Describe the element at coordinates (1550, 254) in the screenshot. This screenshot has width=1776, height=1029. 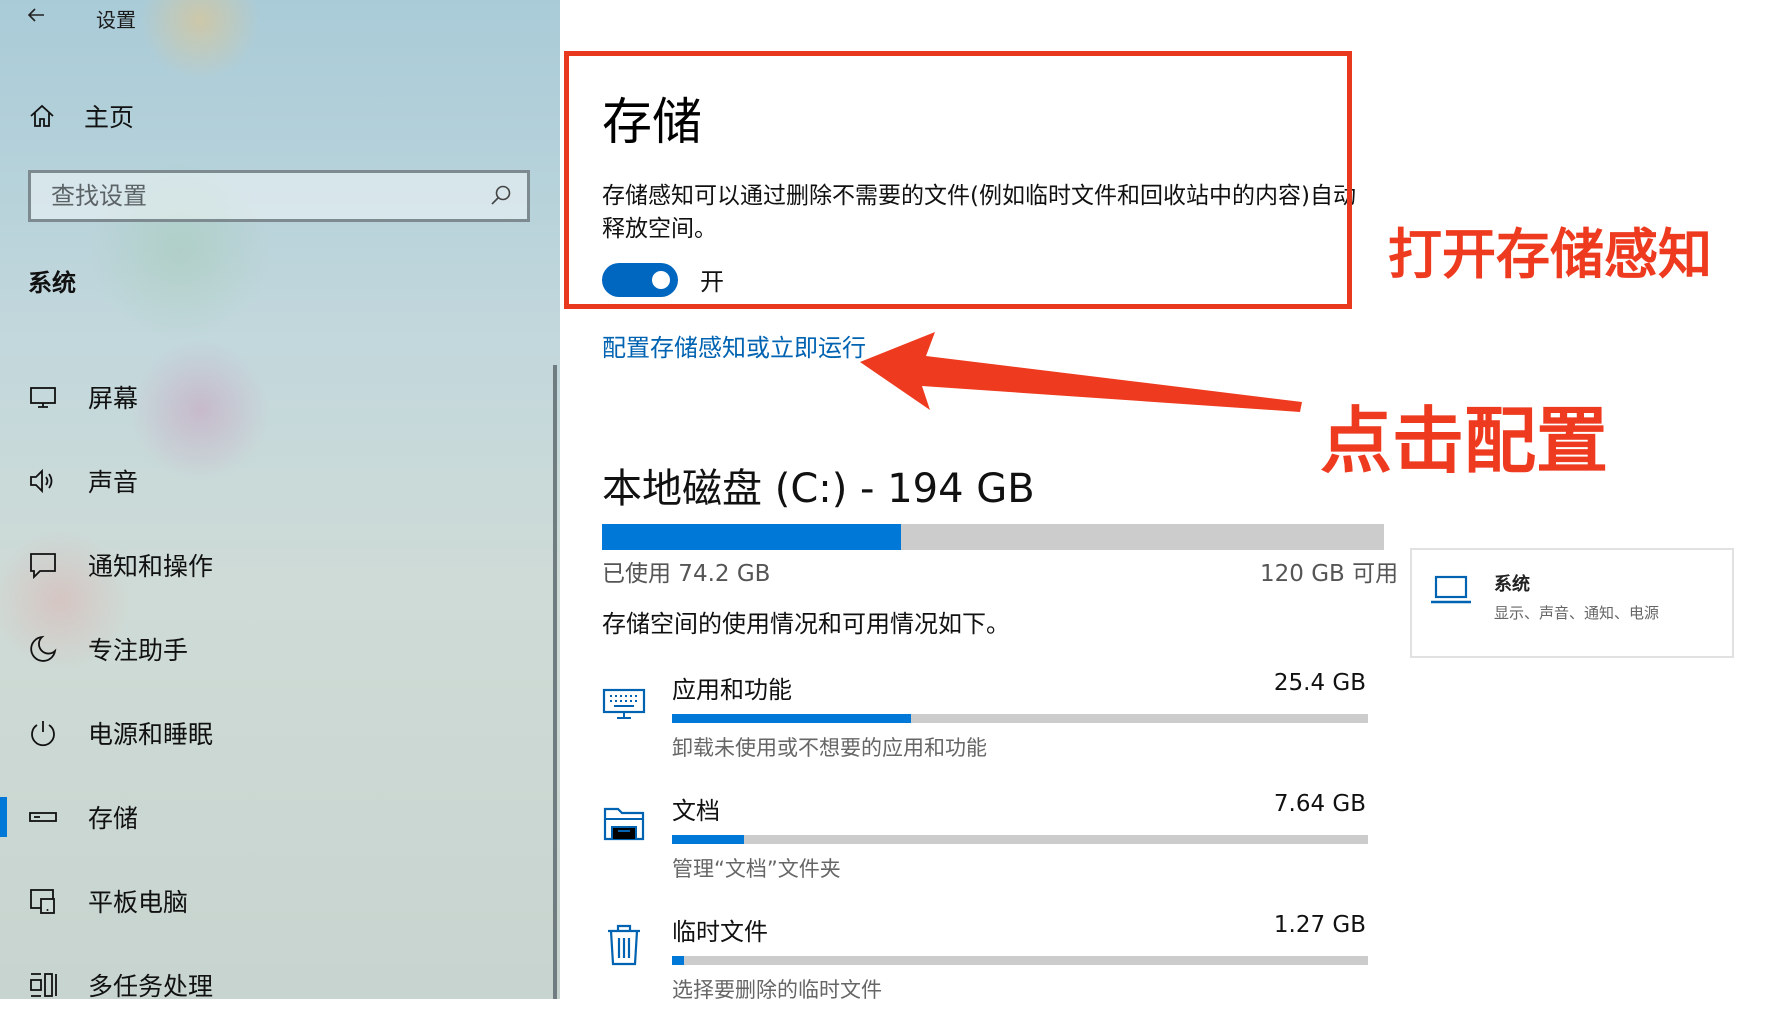
I see `annotation-open-storage-sense: 打开存储感知` at that location.